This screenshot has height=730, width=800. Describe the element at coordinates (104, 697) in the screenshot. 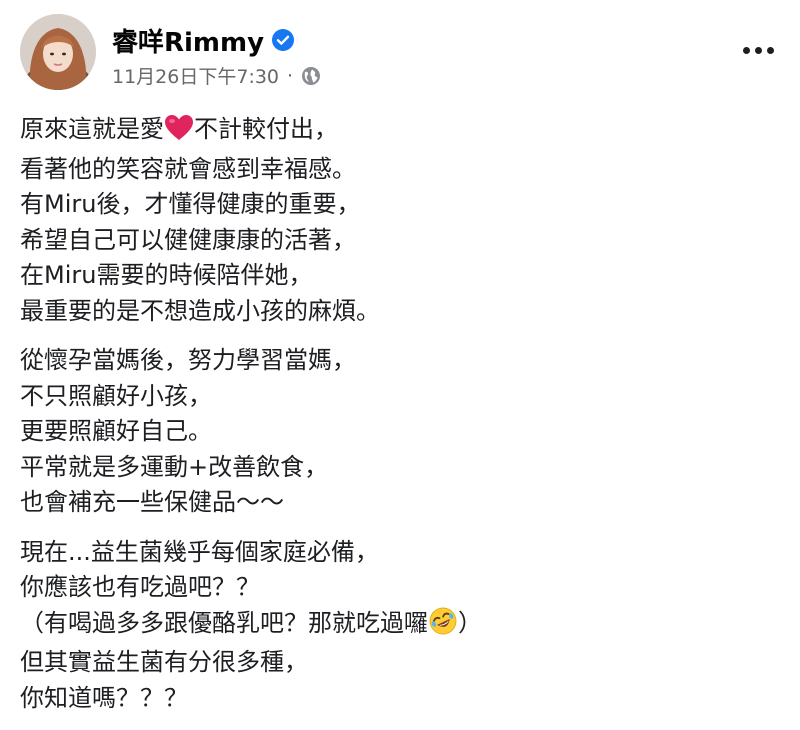

I see `post-line: 你知道嗎？？？` at that location.